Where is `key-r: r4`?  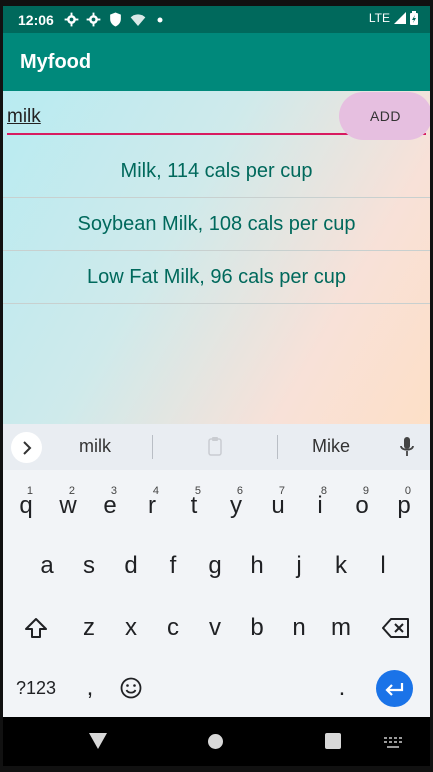
key-r: r4 is located at coordinates (152, 505).